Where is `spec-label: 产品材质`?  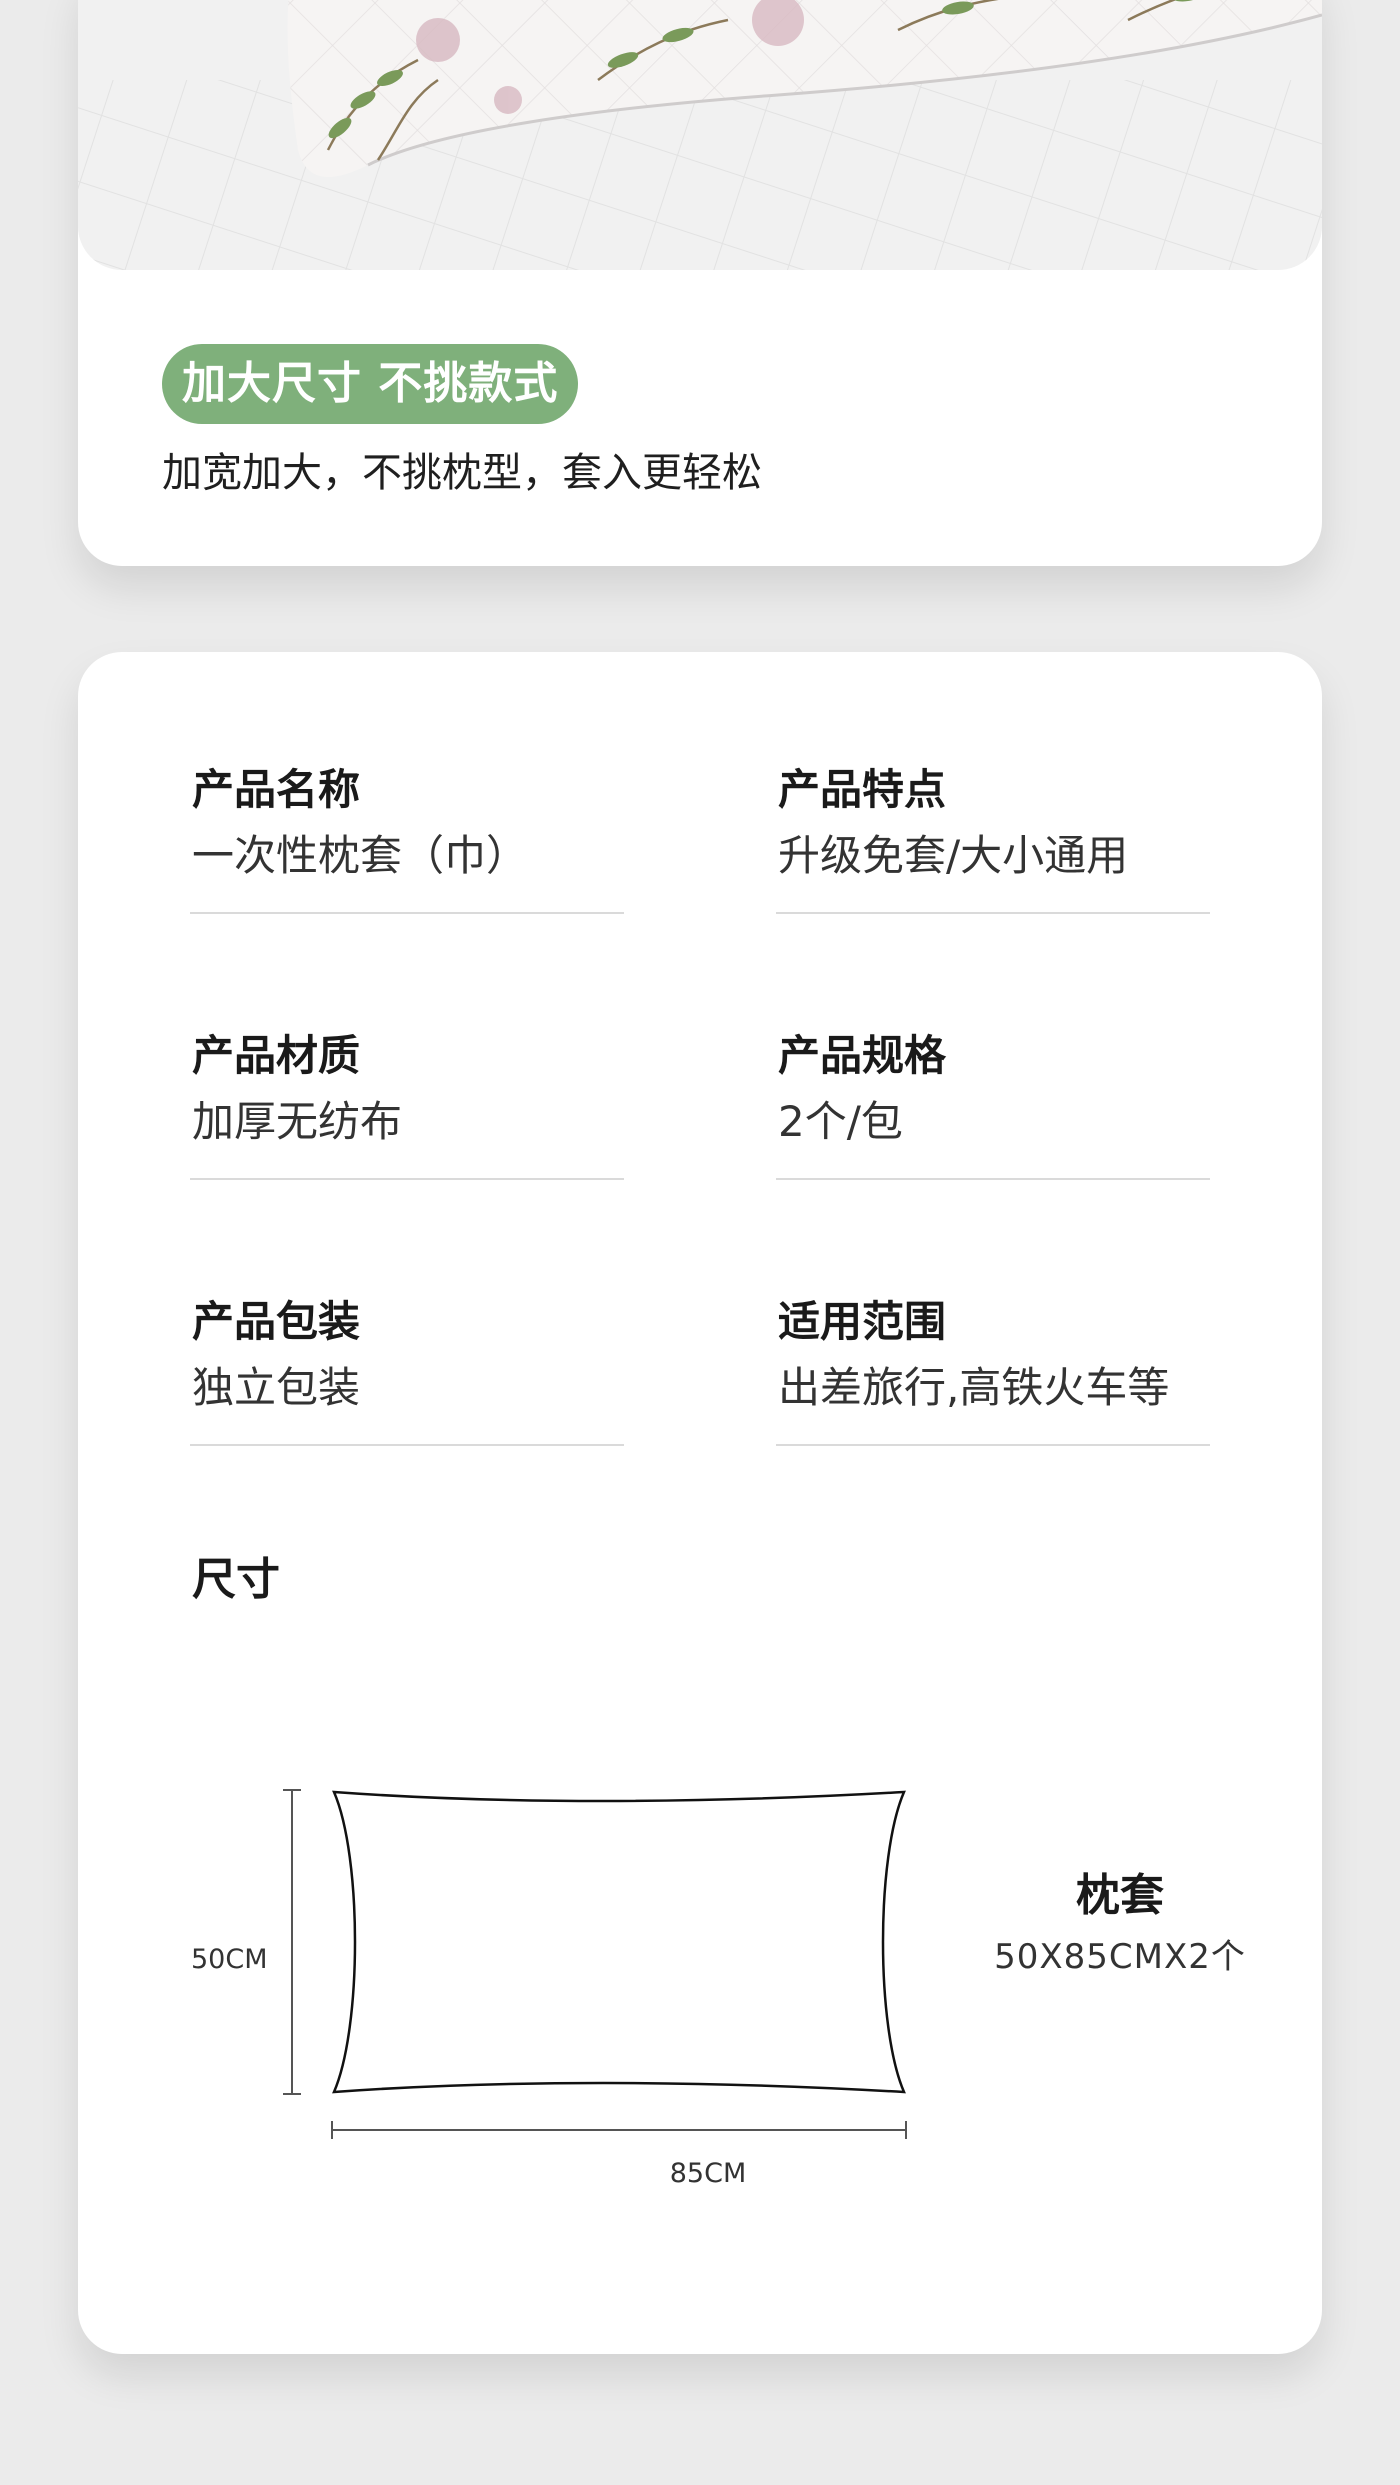 spec-label: 产品材质 is located at coordinates (276, 1055).